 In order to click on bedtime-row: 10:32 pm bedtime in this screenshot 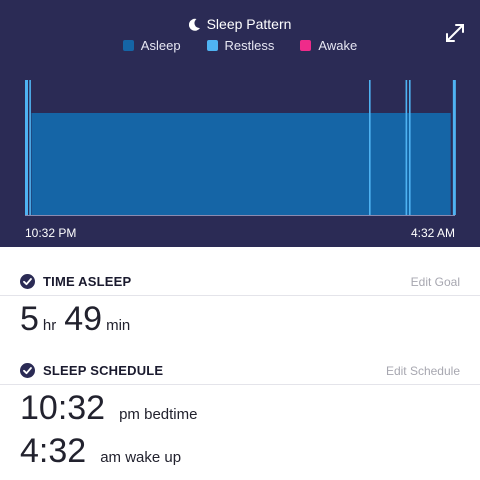, I will do `click(240, 408)`.